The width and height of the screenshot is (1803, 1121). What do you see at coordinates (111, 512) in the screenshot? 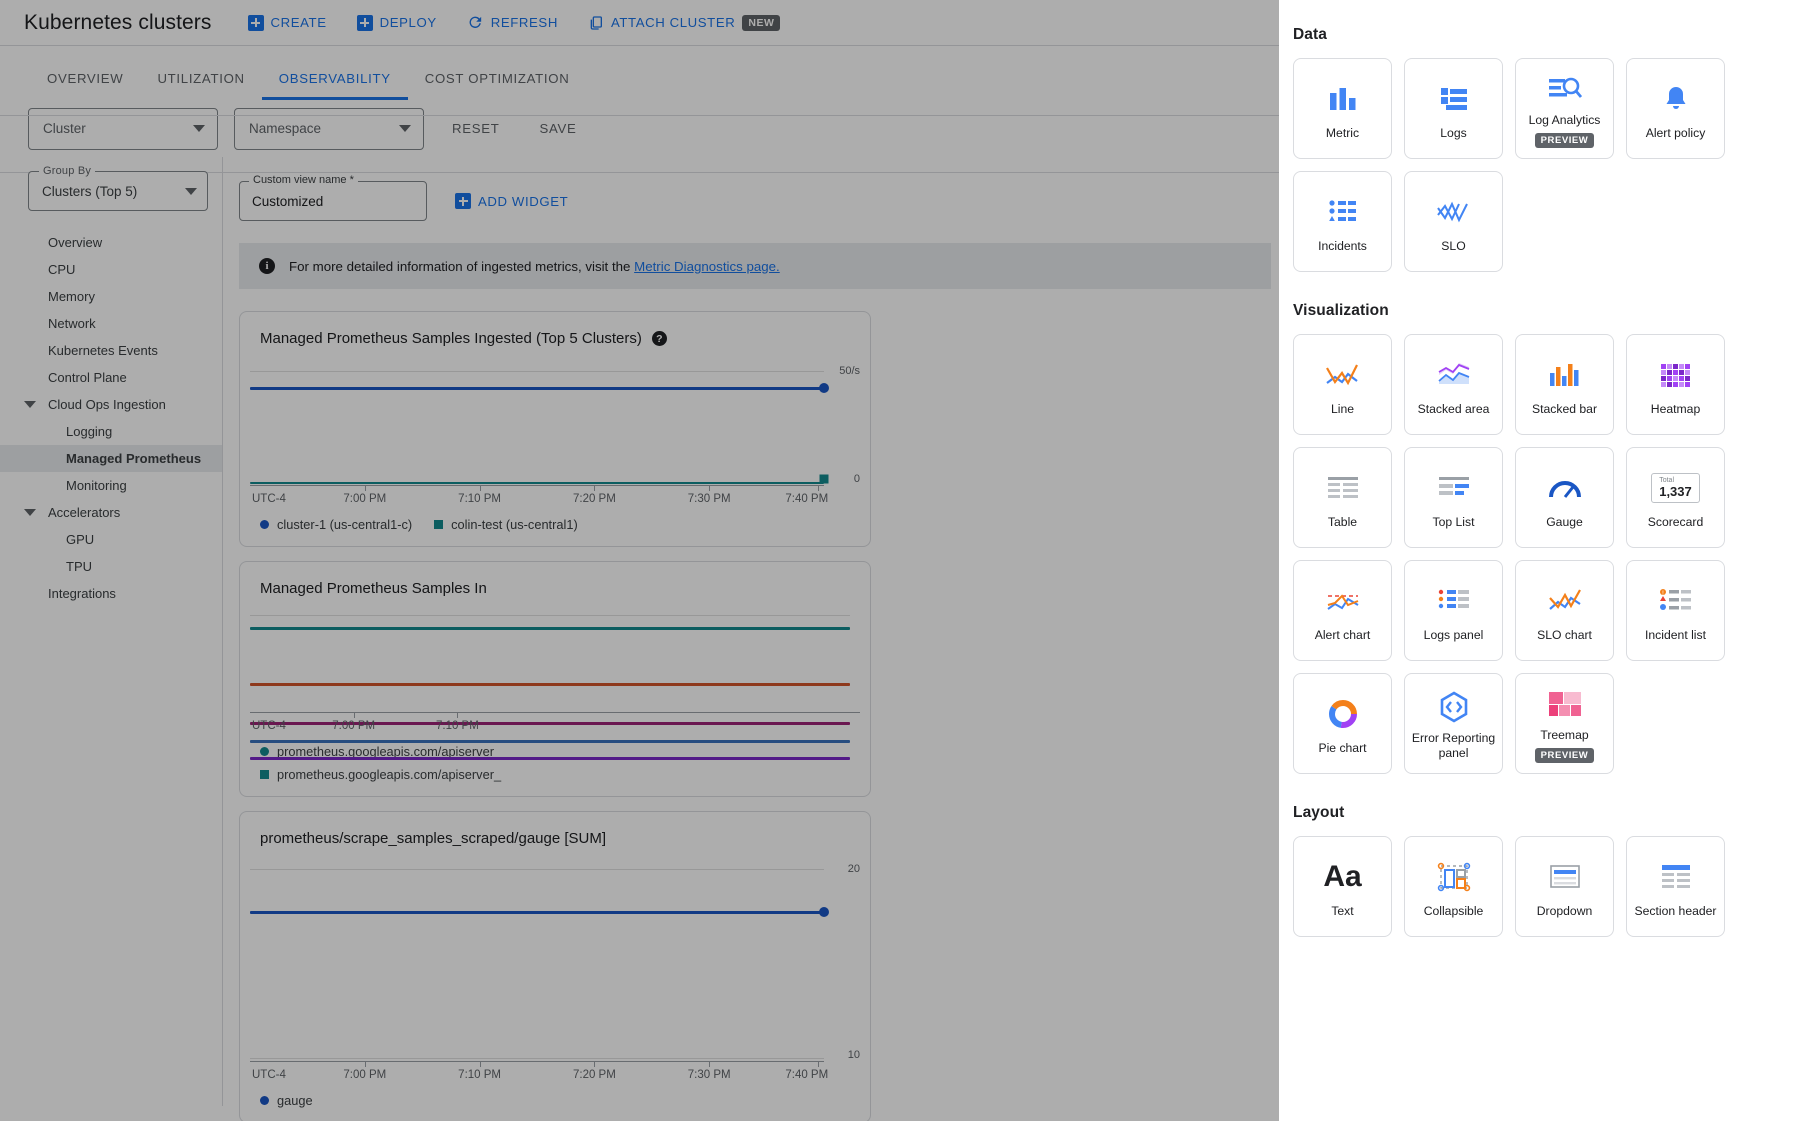
I see `sidebar-item-accelerators: Accelerators` at bounding box center [111, 512].